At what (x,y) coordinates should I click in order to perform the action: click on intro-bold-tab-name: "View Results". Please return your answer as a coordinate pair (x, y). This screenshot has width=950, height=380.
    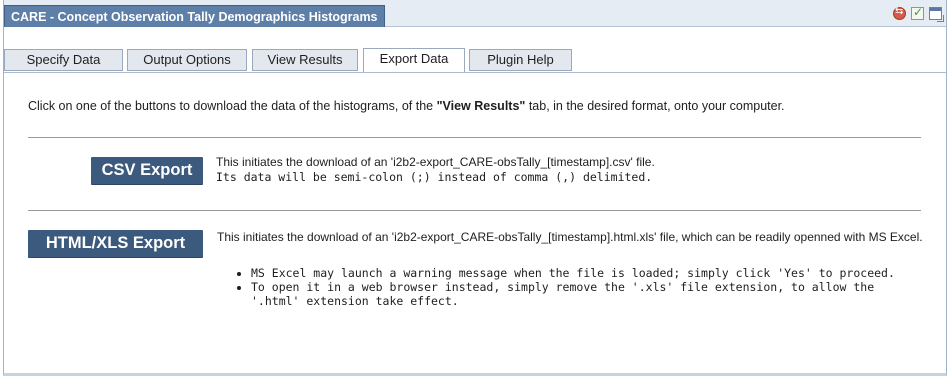
    Looking at the image, I should click on (481, 106).